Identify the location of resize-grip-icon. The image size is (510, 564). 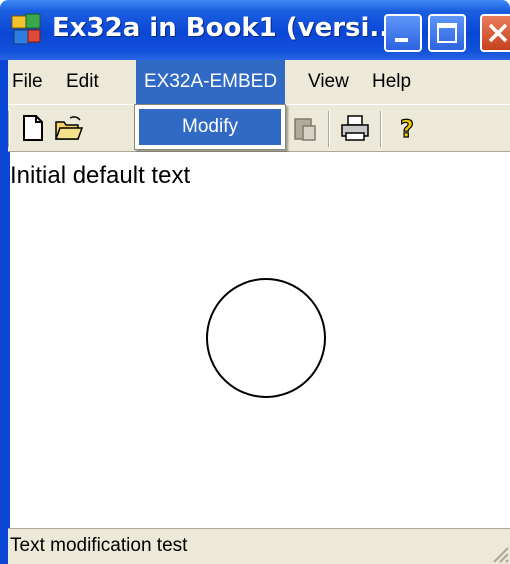
(498, 552).